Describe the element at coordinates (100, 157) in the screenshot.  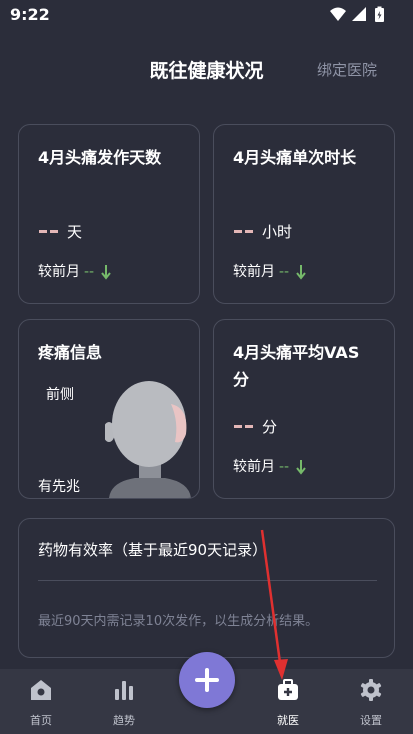
I see `card-title: 4月头痛发作天数` at that location.